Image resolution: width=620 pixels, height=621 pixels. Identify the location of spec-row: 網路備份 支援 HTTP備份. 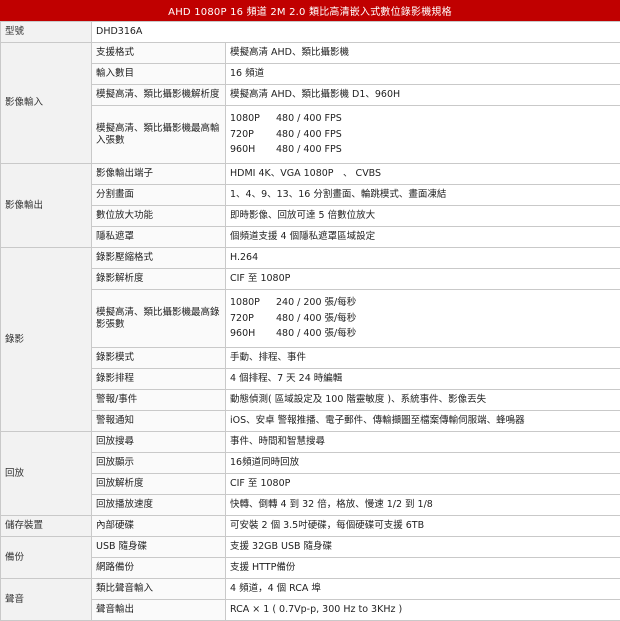
(310, 568).